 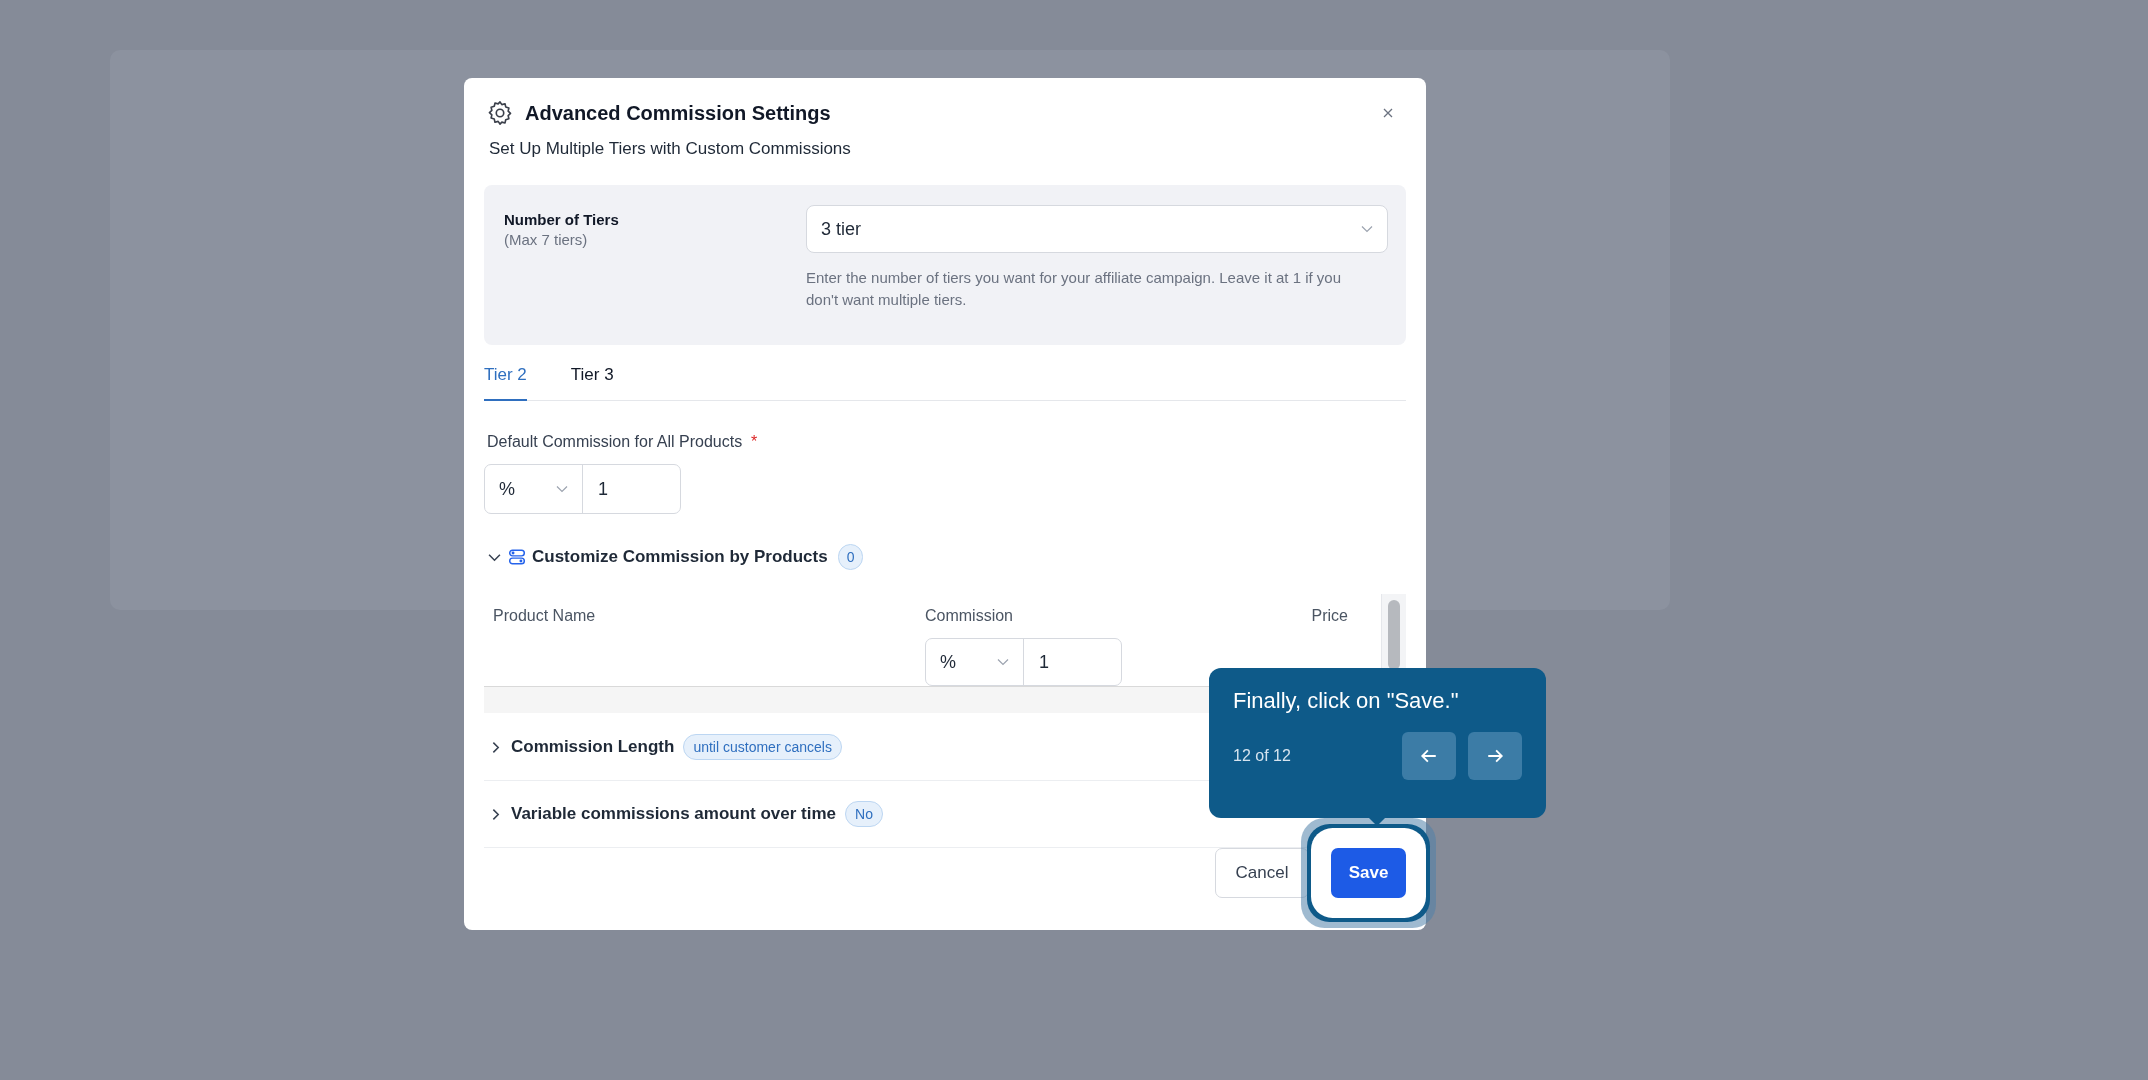 I want to click on section-title: Customize Commission by Products, so click(x=680, y=557).